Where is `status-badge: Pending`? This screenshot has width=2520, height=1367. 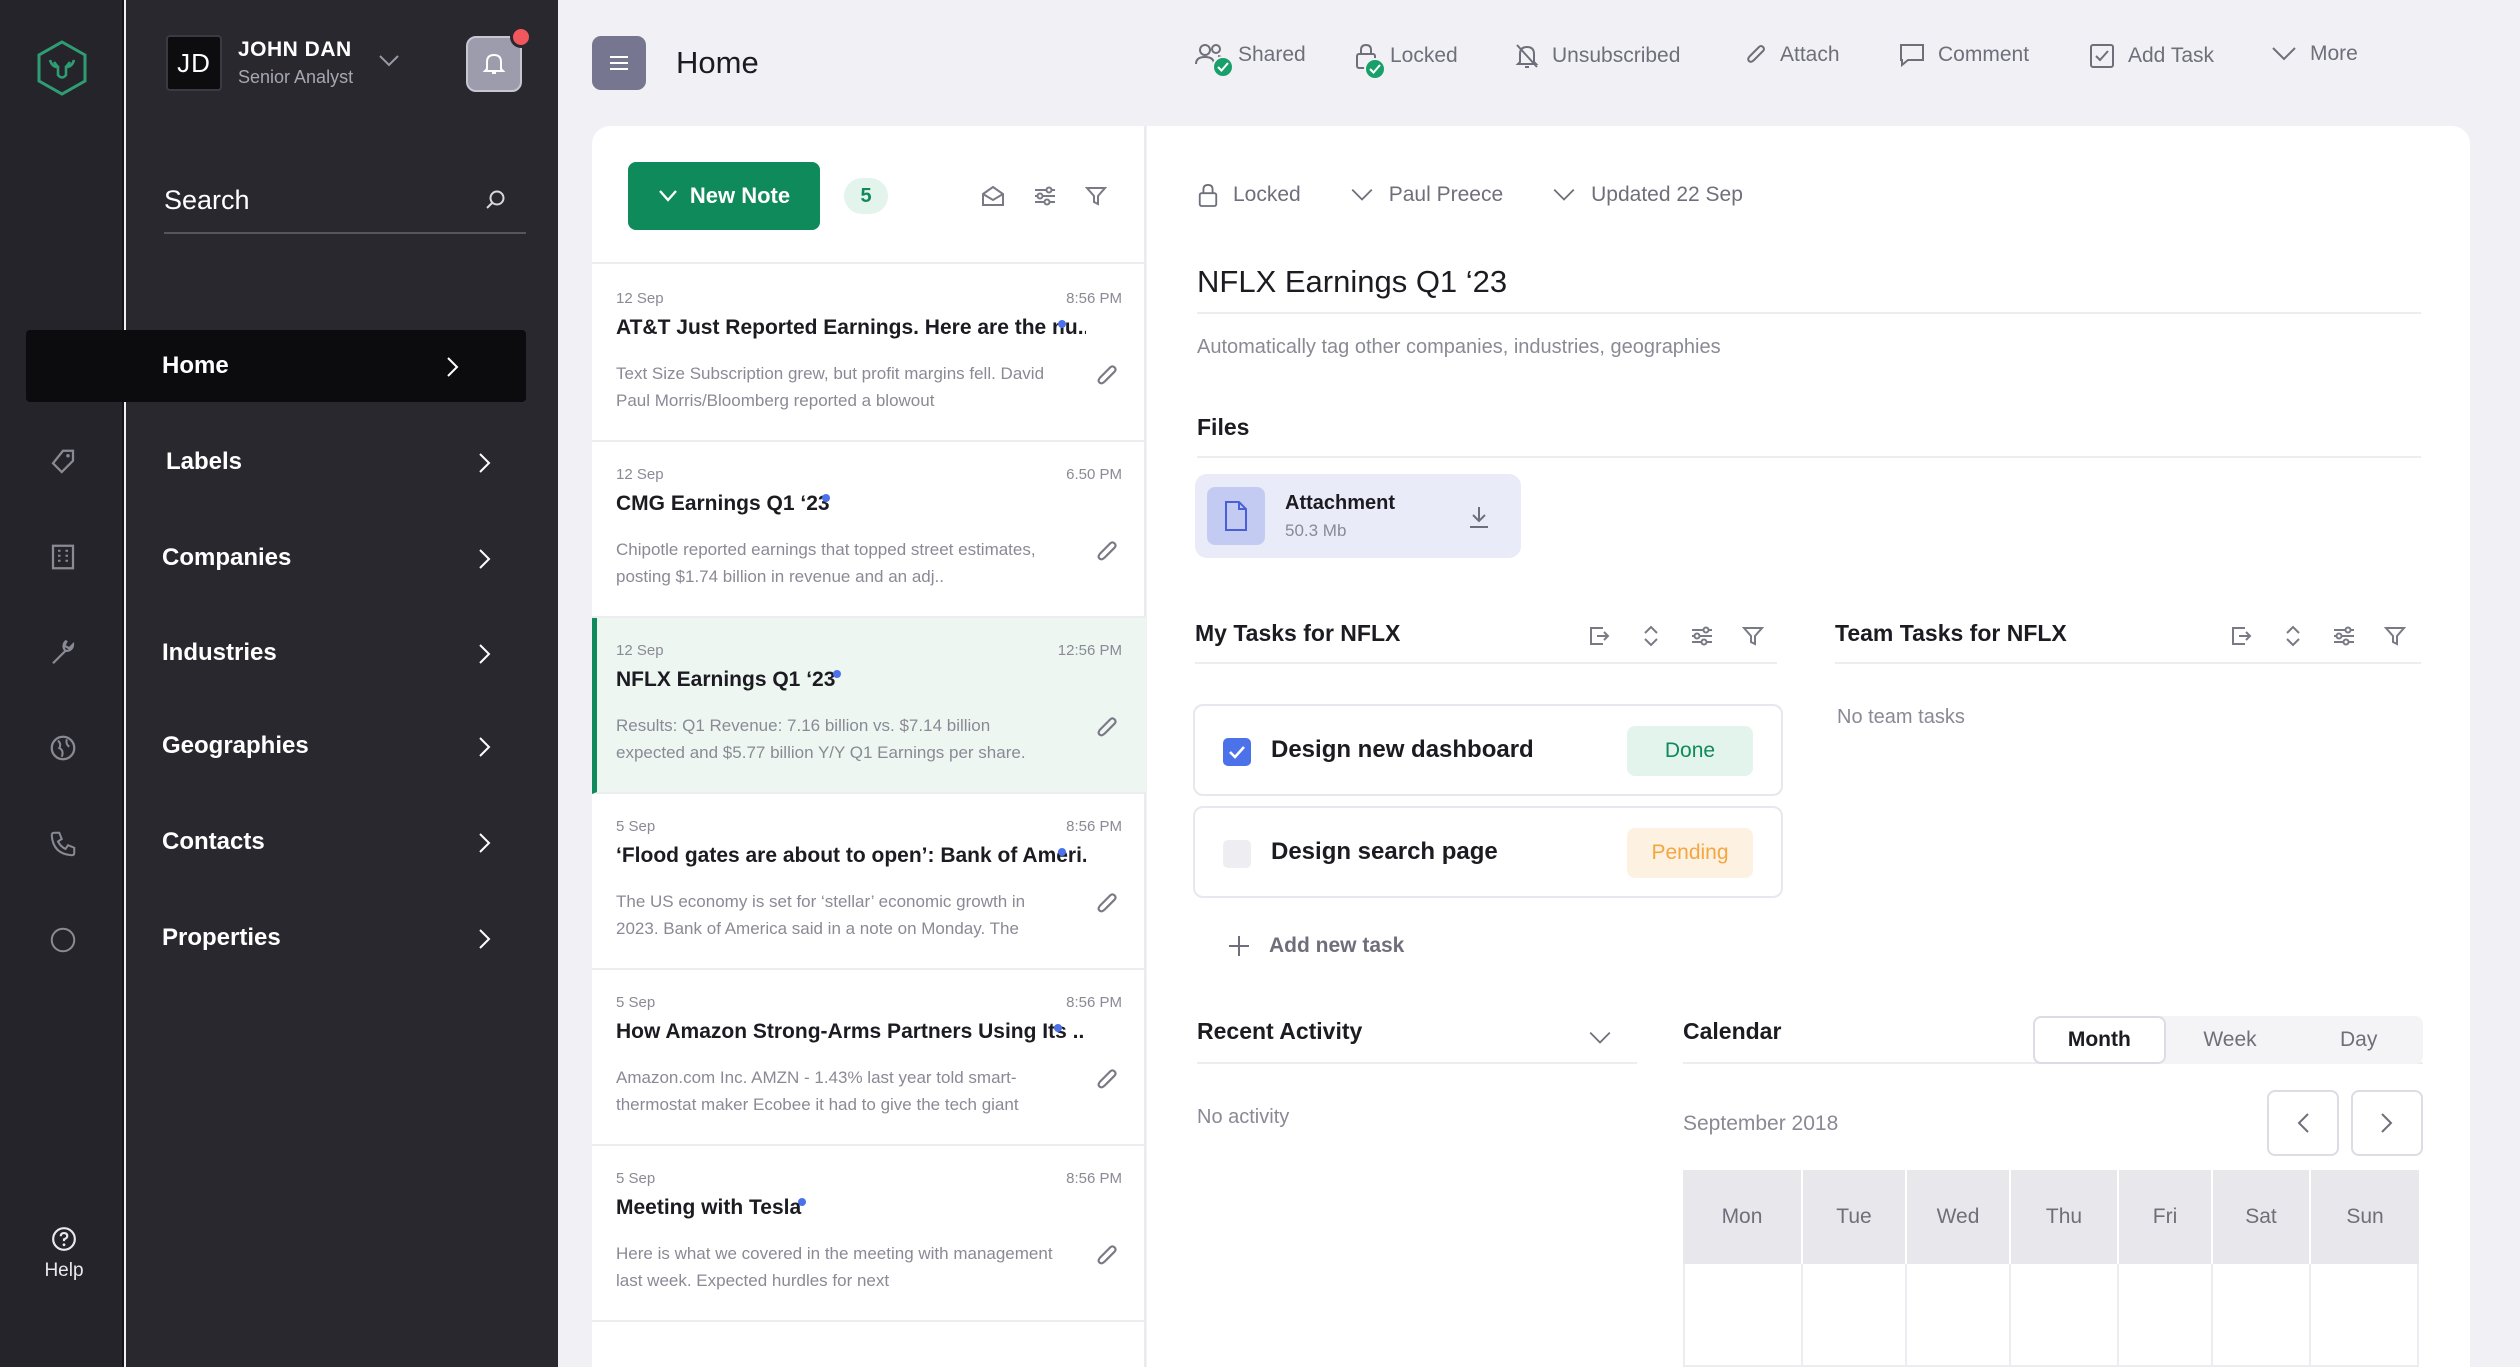
status-badge: Pending is located at coordinates (1690, 853).